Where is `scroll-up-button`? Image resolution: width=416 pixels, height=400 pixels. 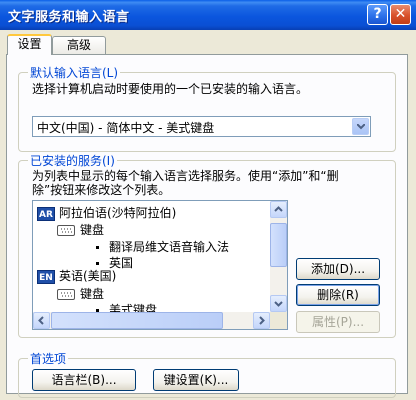 scroll-up-button is located at coordinates (278, 209).